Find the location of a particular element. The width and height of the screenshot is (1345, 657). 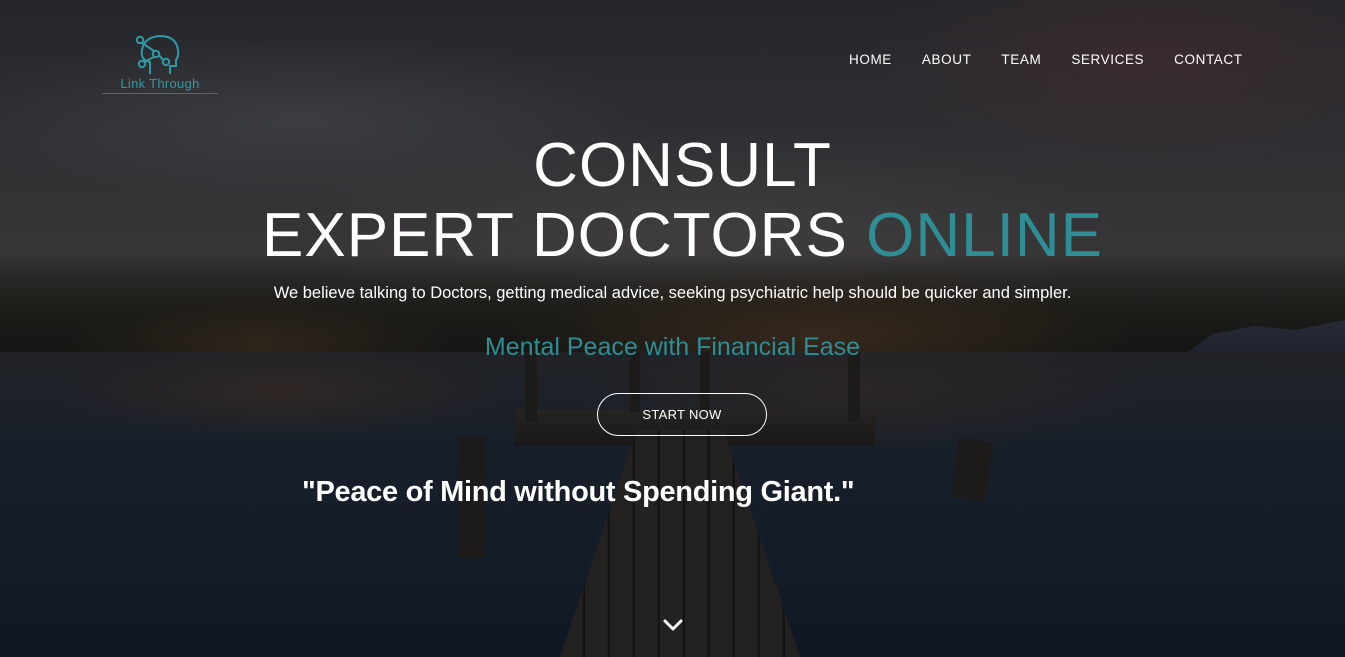

headline-line-1: CONSULT is located at coordinates (682, 165).